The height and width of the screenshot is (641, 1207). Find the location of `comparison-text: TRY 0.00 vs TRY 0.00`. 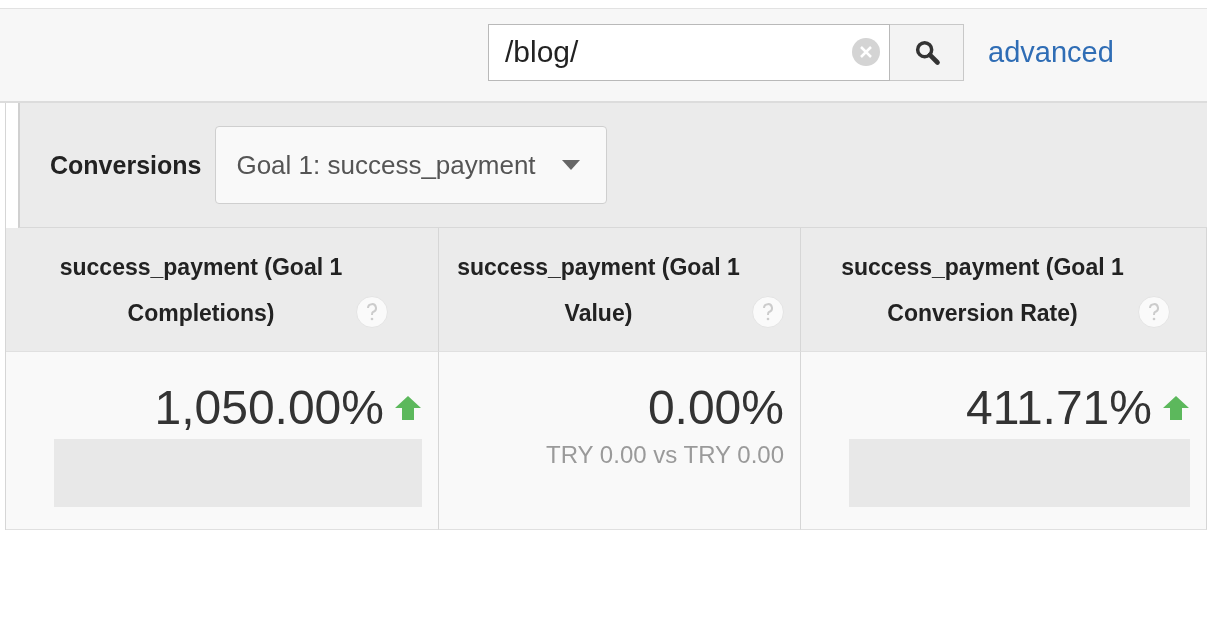

comparison-text: TRY 0.00 vs TRY 0.00 is located at coordinates (665, 455).